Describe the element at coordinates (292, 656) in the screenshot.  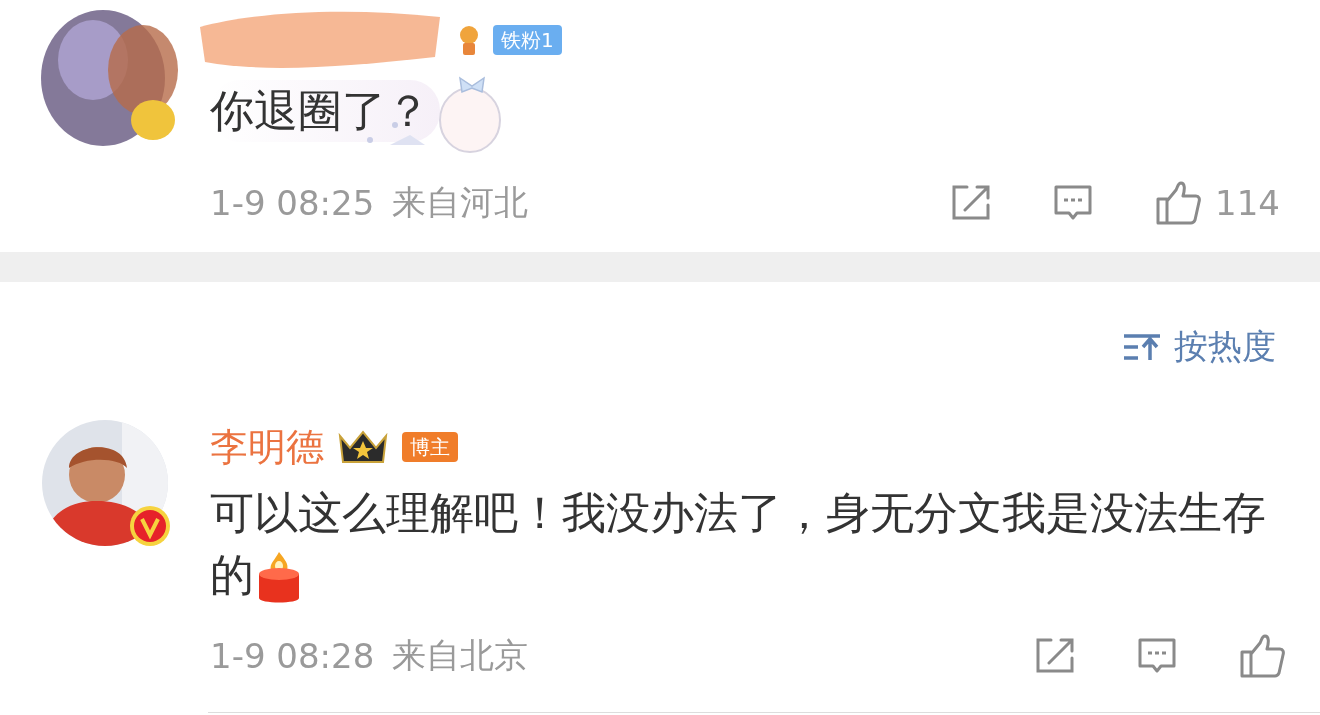
I see `comment-time: 1-9 08:28` at that location.